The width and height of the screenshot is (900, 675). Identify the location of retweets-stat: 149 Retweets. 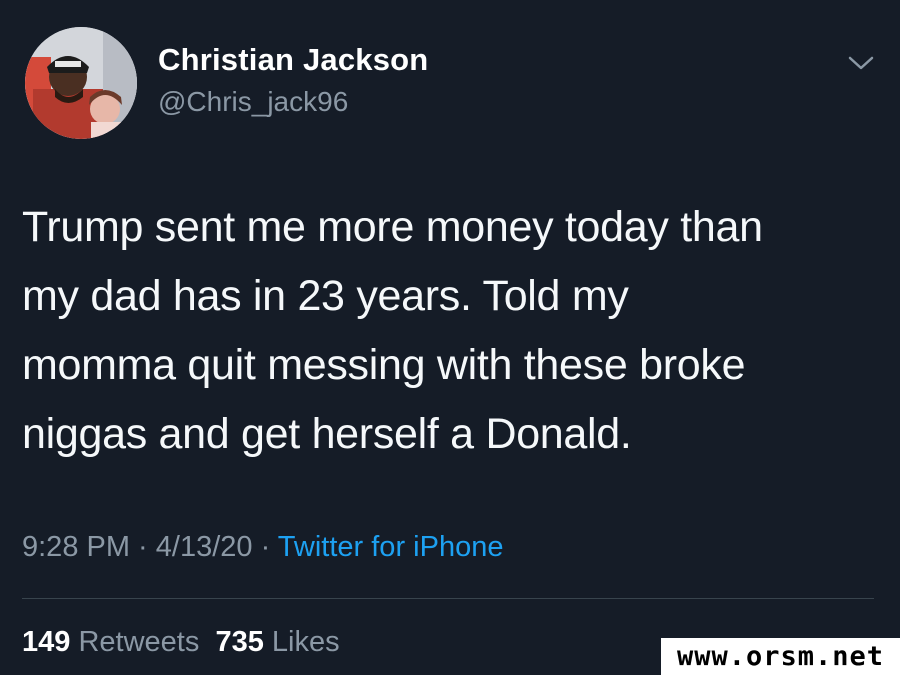
(110, 642).